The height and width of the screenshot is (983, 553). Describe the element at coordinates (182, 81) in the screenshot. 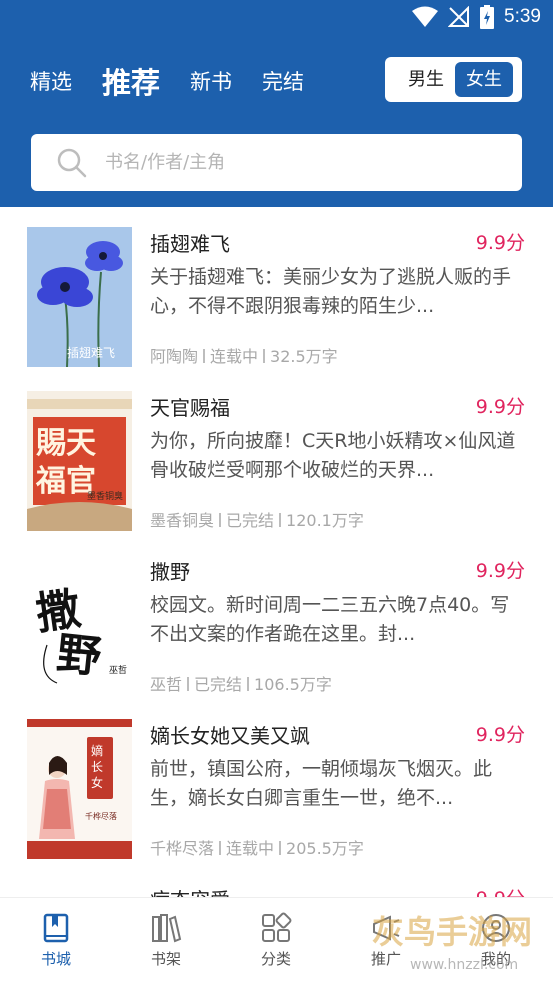

I see `top-tabs: 精选 推荐 新书 完结` at that location.